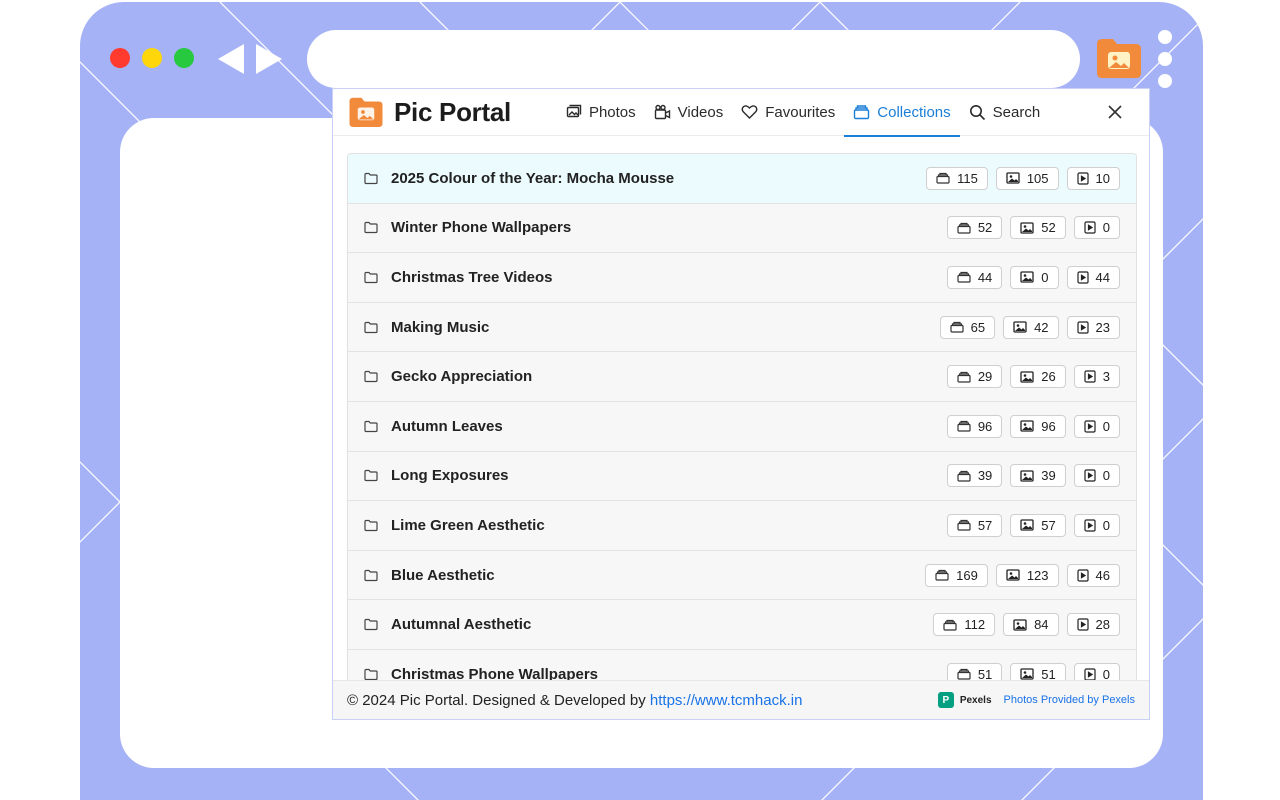 The height and width of the screenshot is (800, 1280). I want to click on collection-row: Autumnal Aesthetic 112 84 28, so click(742, 625).